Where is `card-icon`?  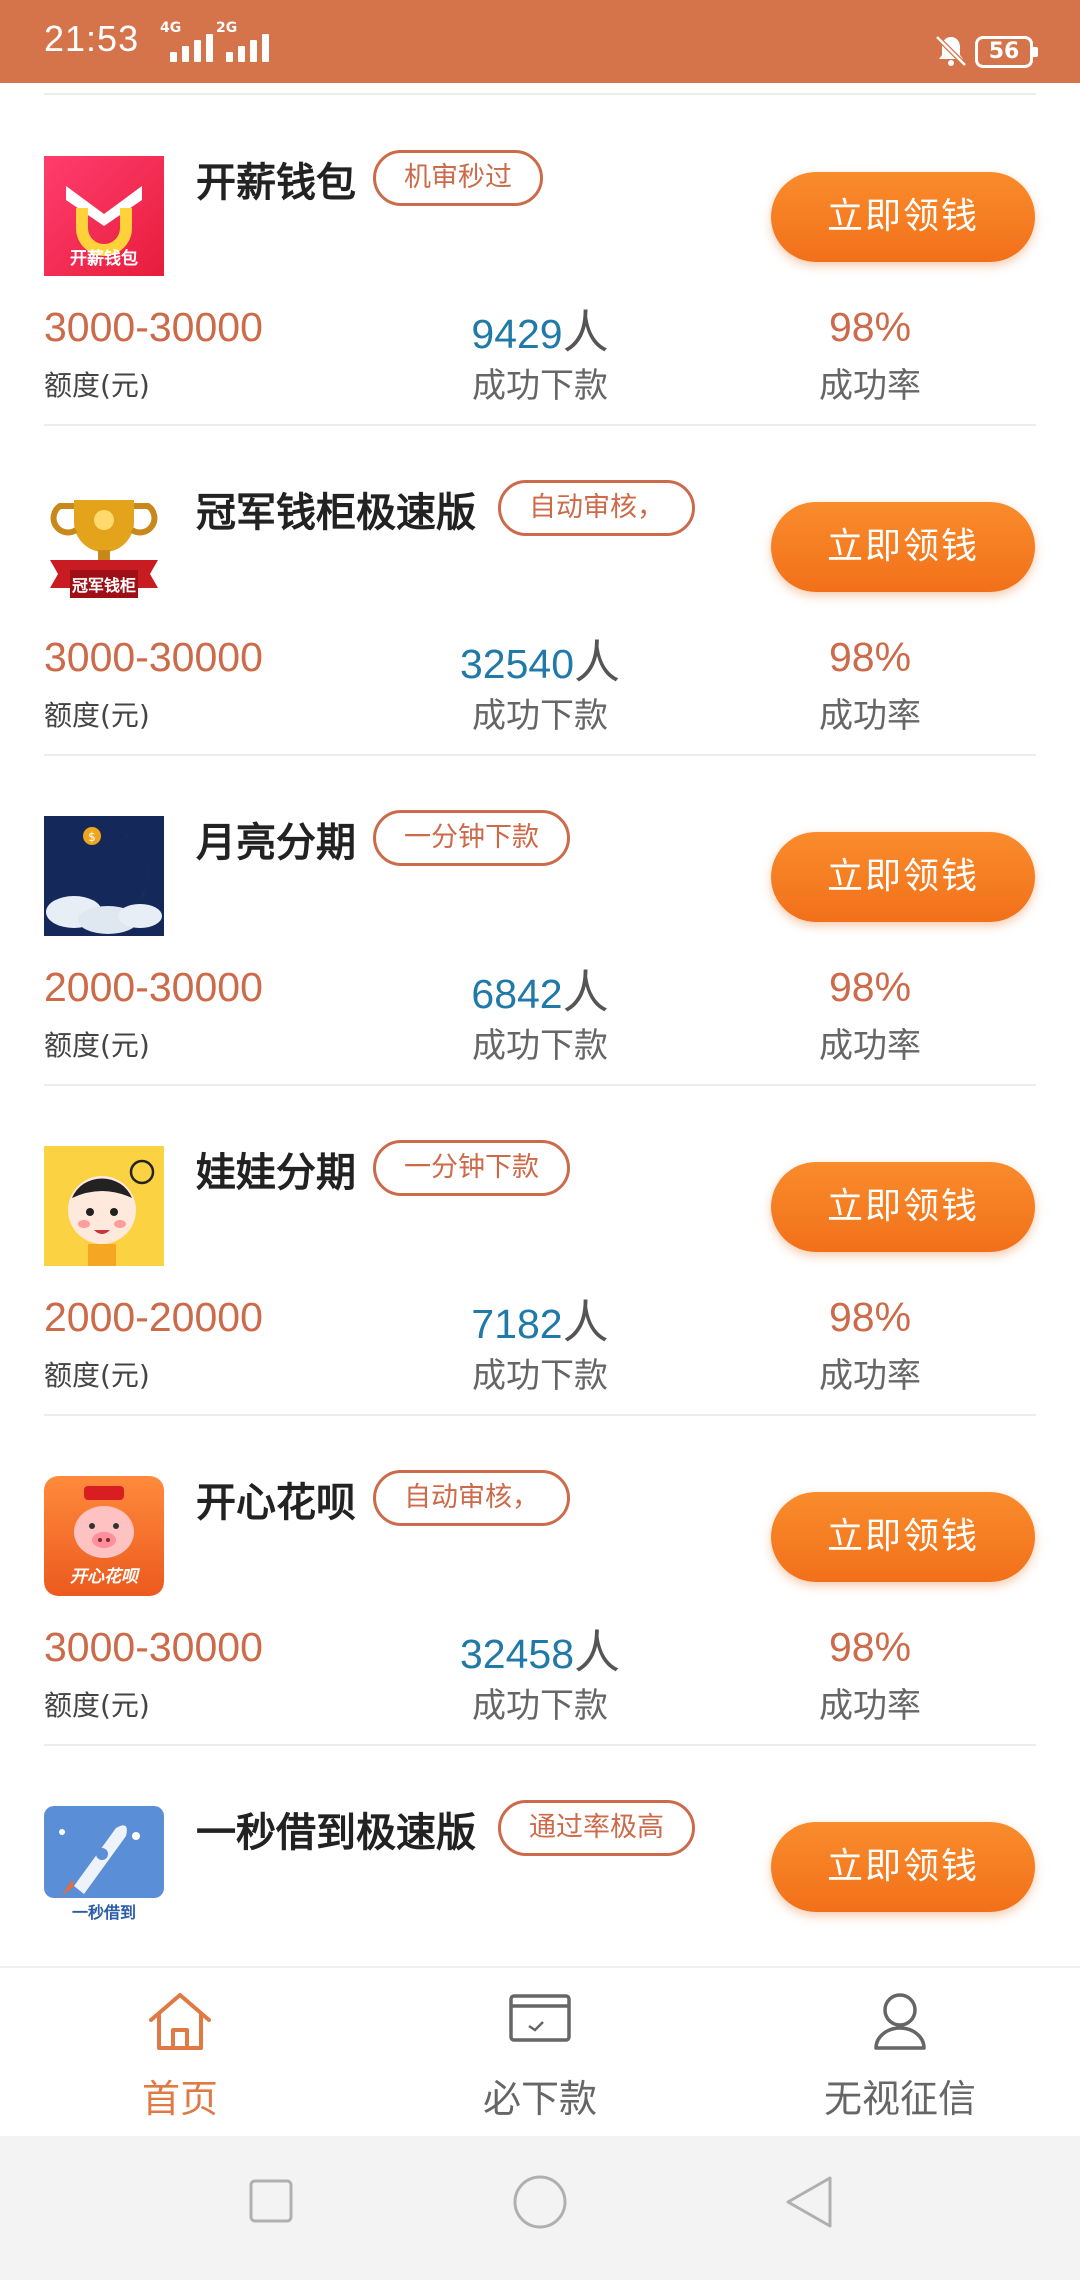 card-icon is located at coordinates (540, 2018).